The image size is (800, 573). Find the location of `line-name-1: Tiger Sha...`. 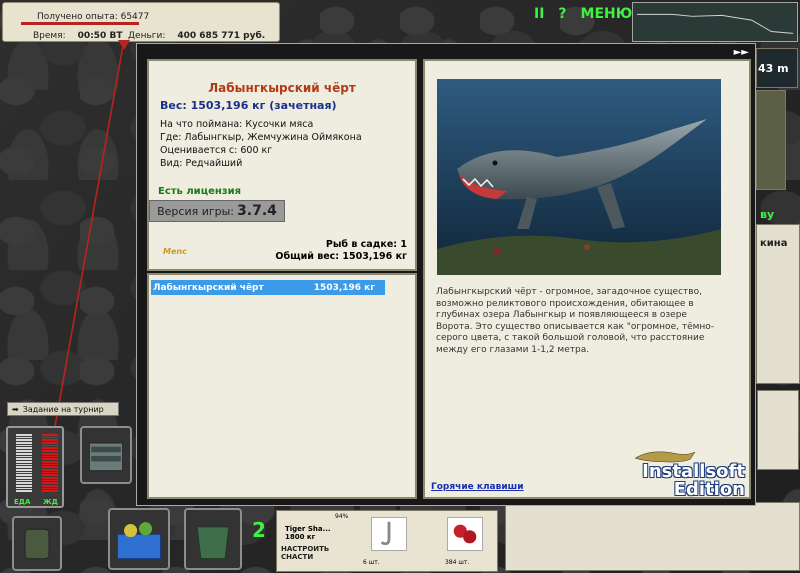

line-name-1: Tiger Sha... is located at coordinates (308, 529).